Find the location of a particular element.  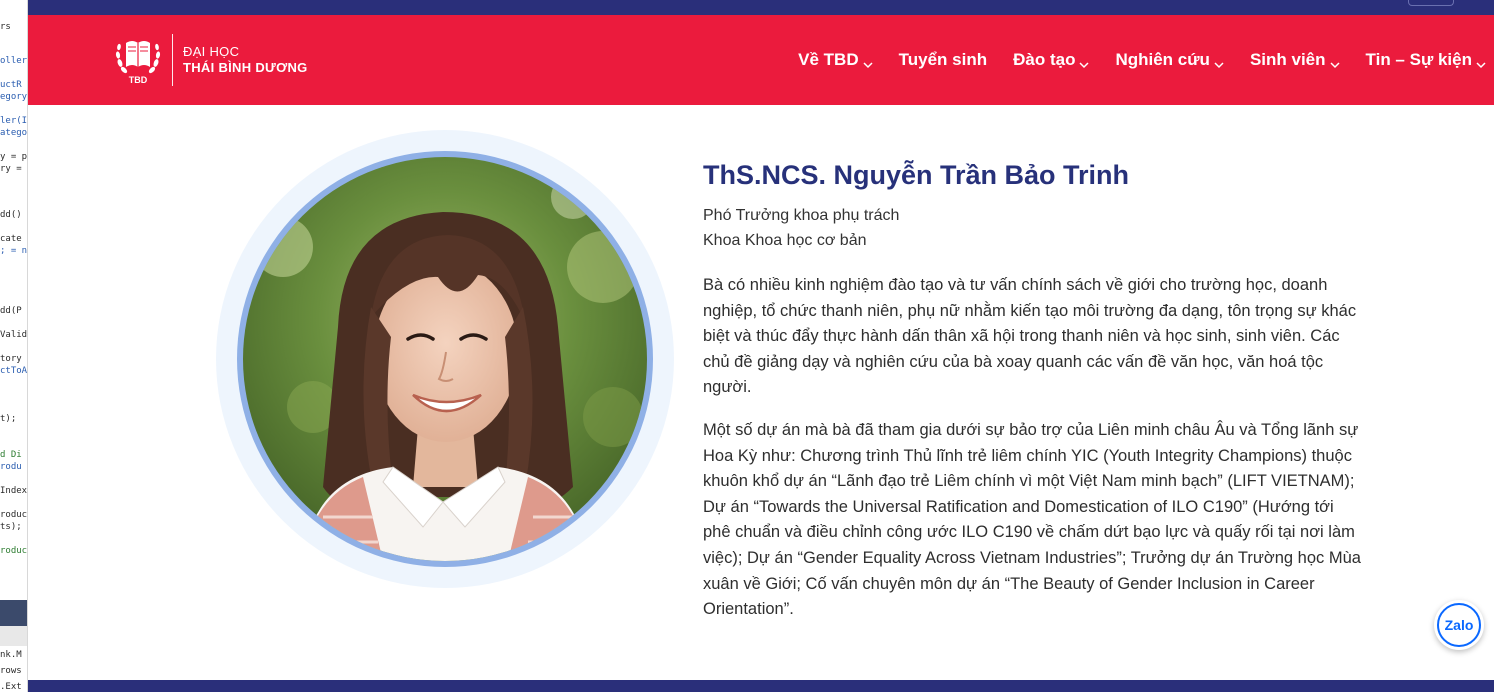

ide-code-line: egory is located at coordinates (14, 97).